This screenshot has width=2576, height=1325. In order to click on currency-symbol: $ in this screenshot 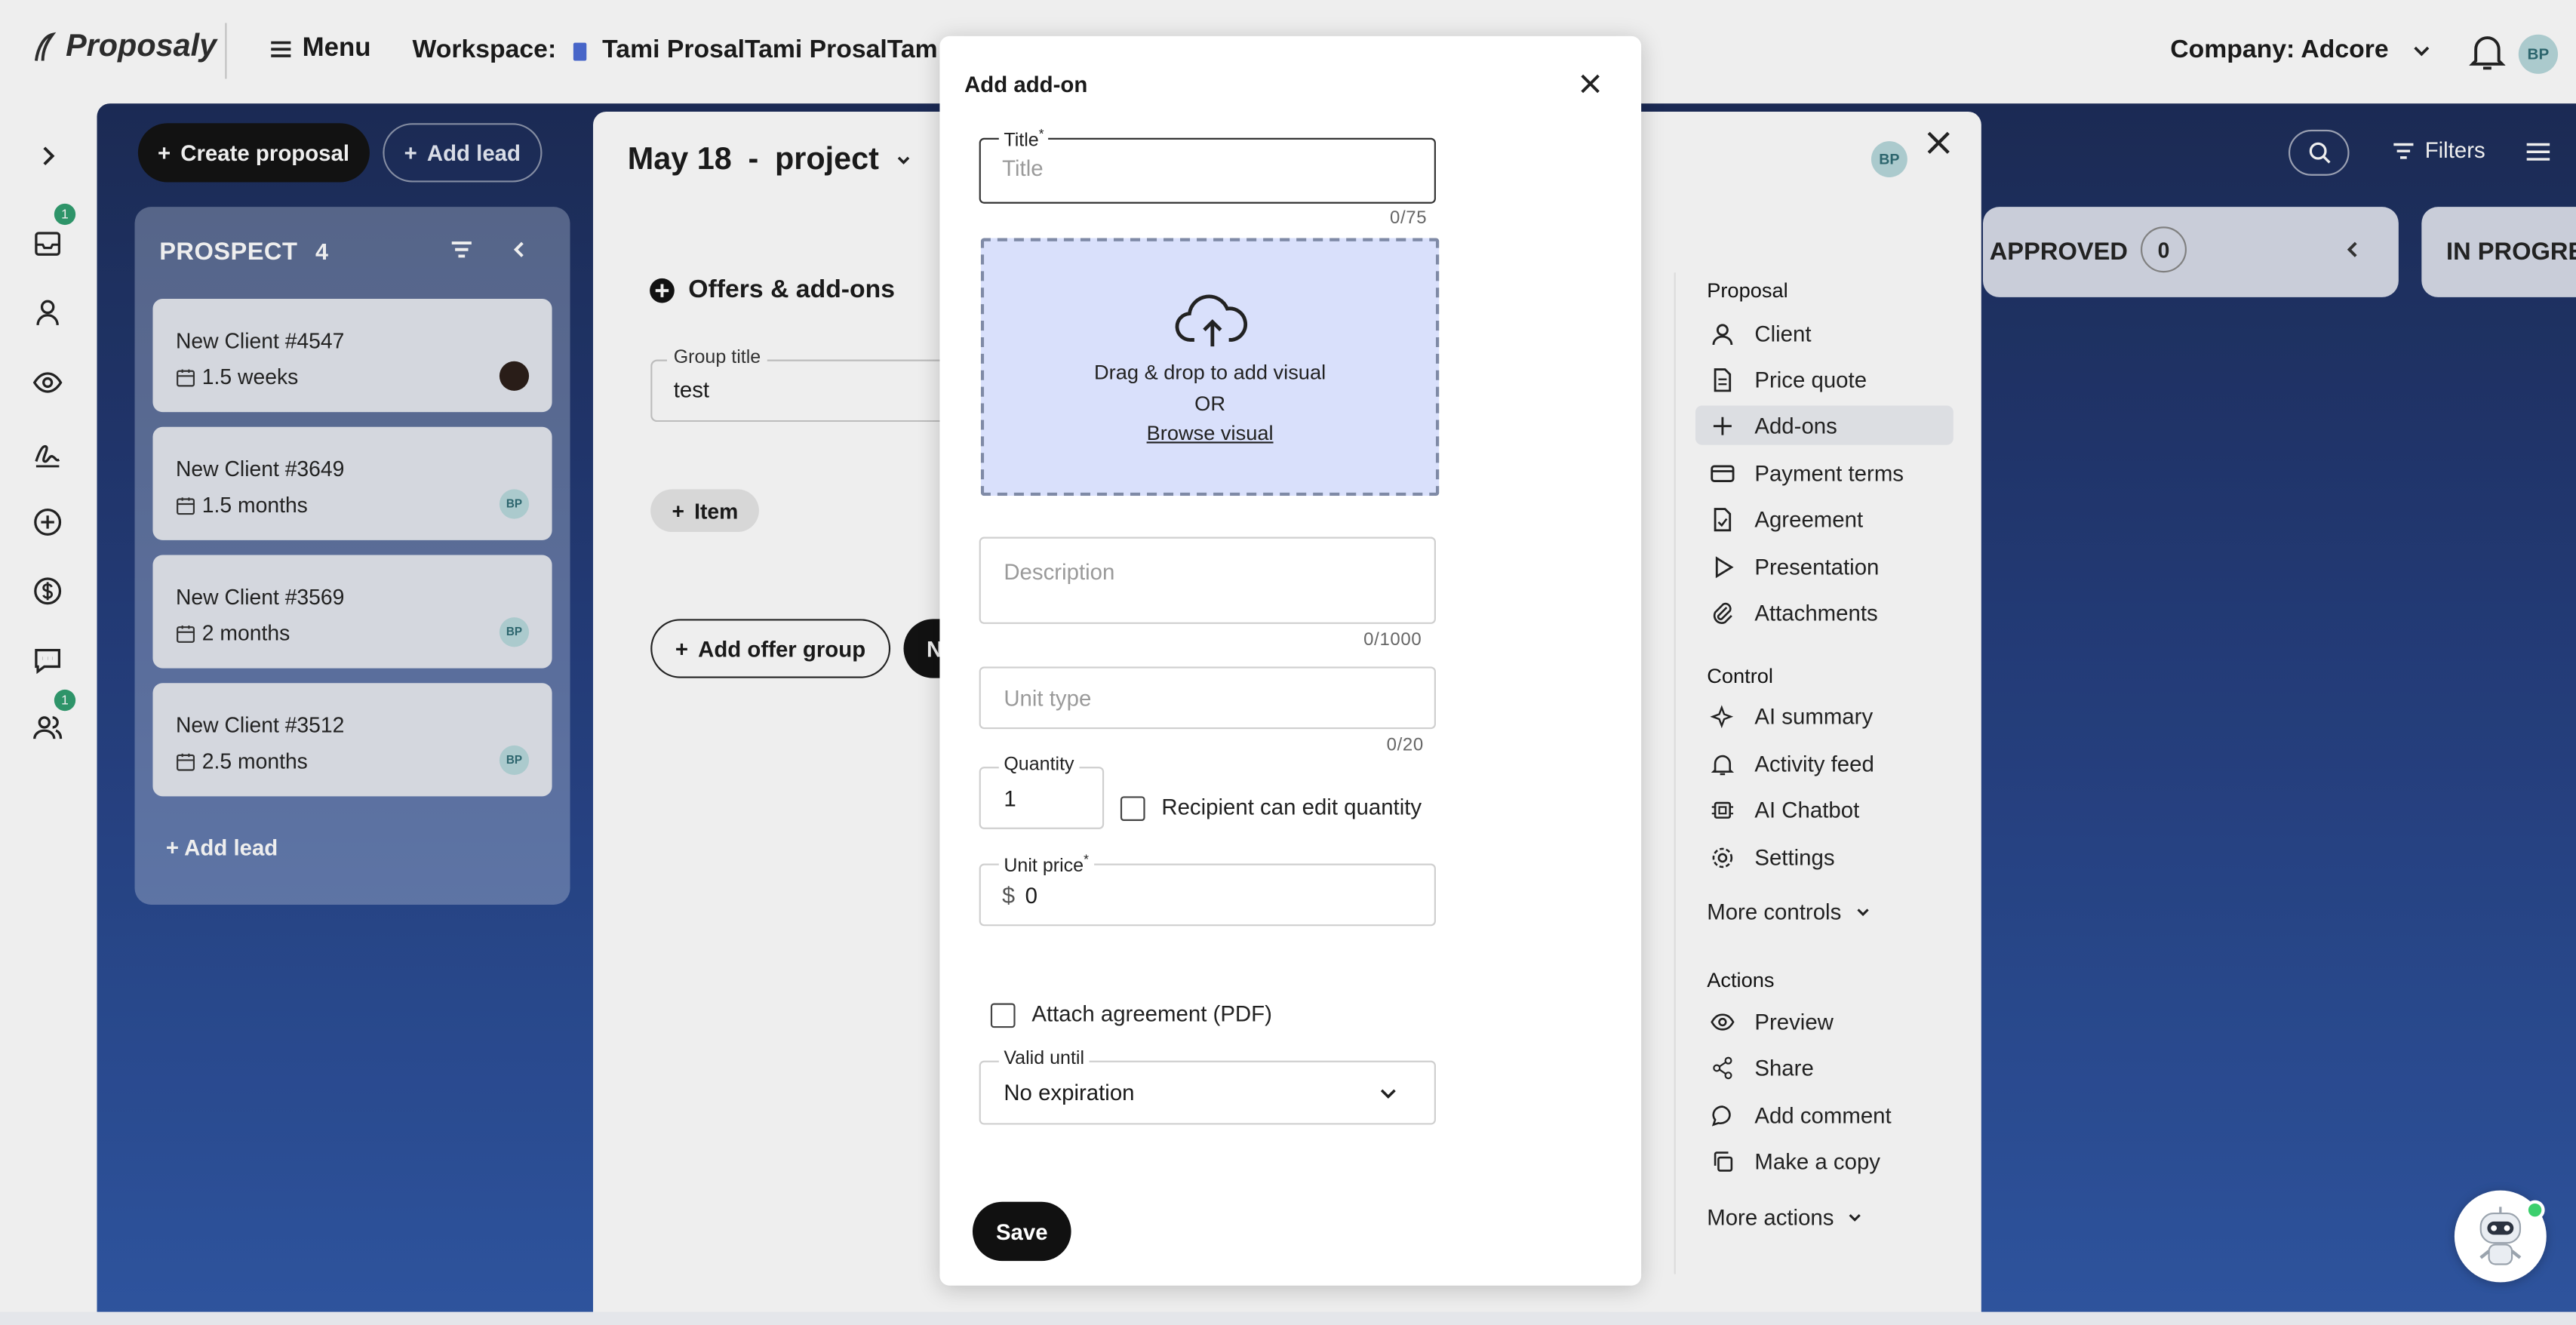, I will do `click(1009, 894)`.